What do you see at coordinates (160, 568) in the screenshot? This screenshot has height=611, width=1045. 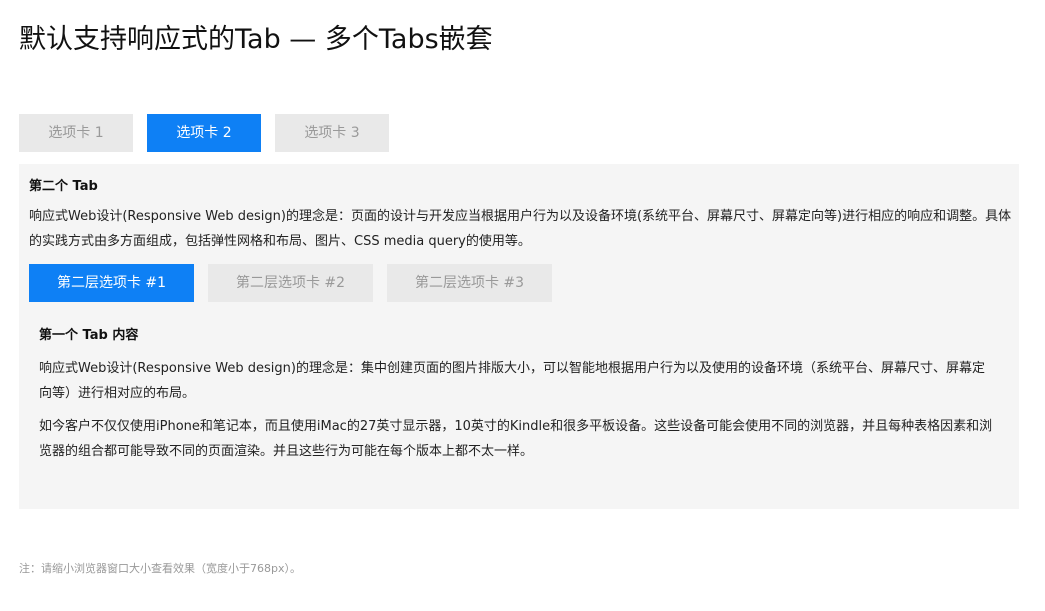 I see `footnote: 注：请缩小浏览器窗口大小查看效果（宽度小于768px）。` at bounding box center [160, 568].